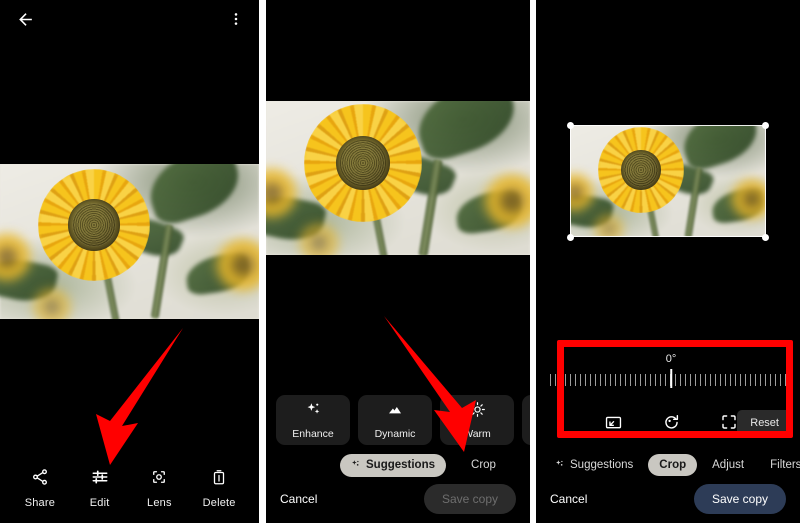 The height and width of the screenshot is (523, 800). I want to click on crop-handle-bottom-right, so click(765, 237).